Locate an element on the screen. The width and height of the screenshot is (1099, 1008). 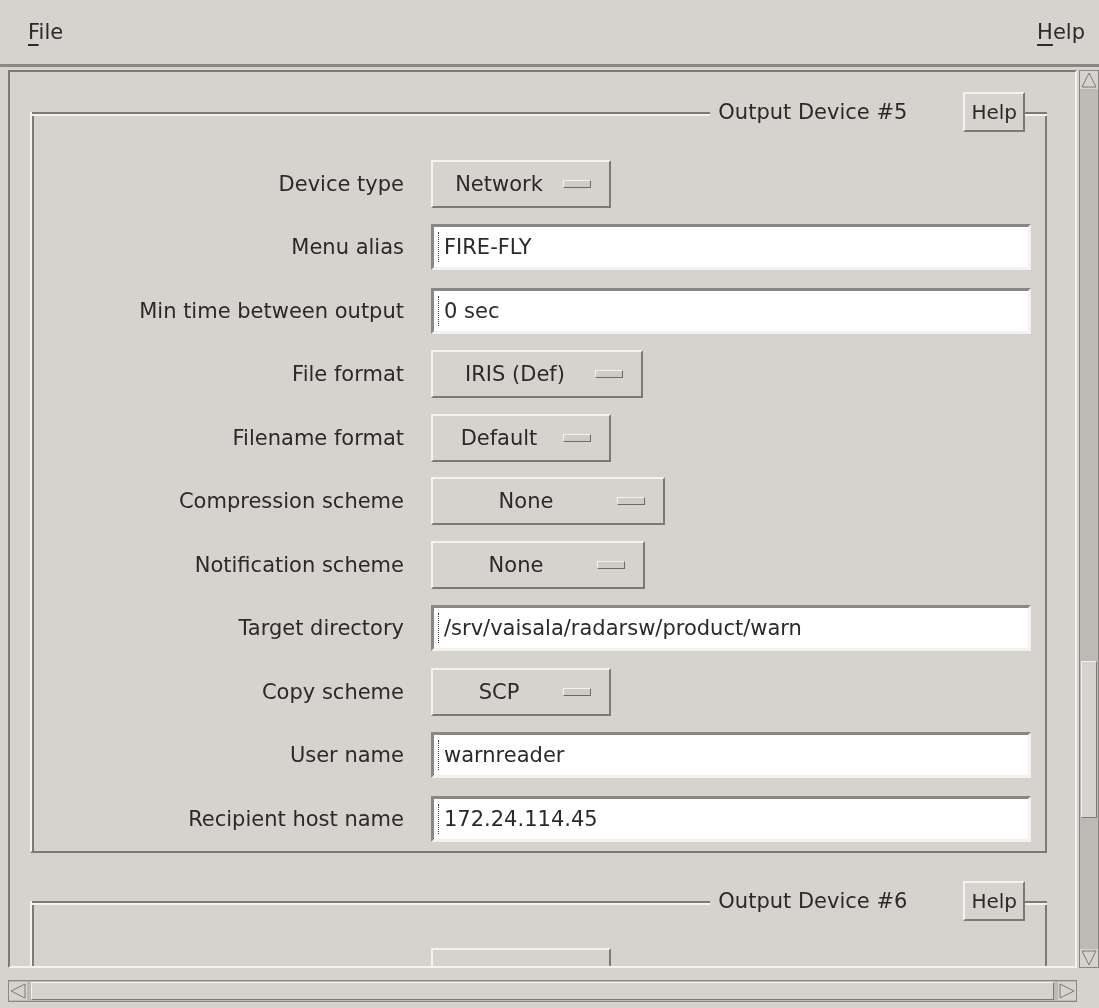
field-label: User name is located at coordinates (346, 755).